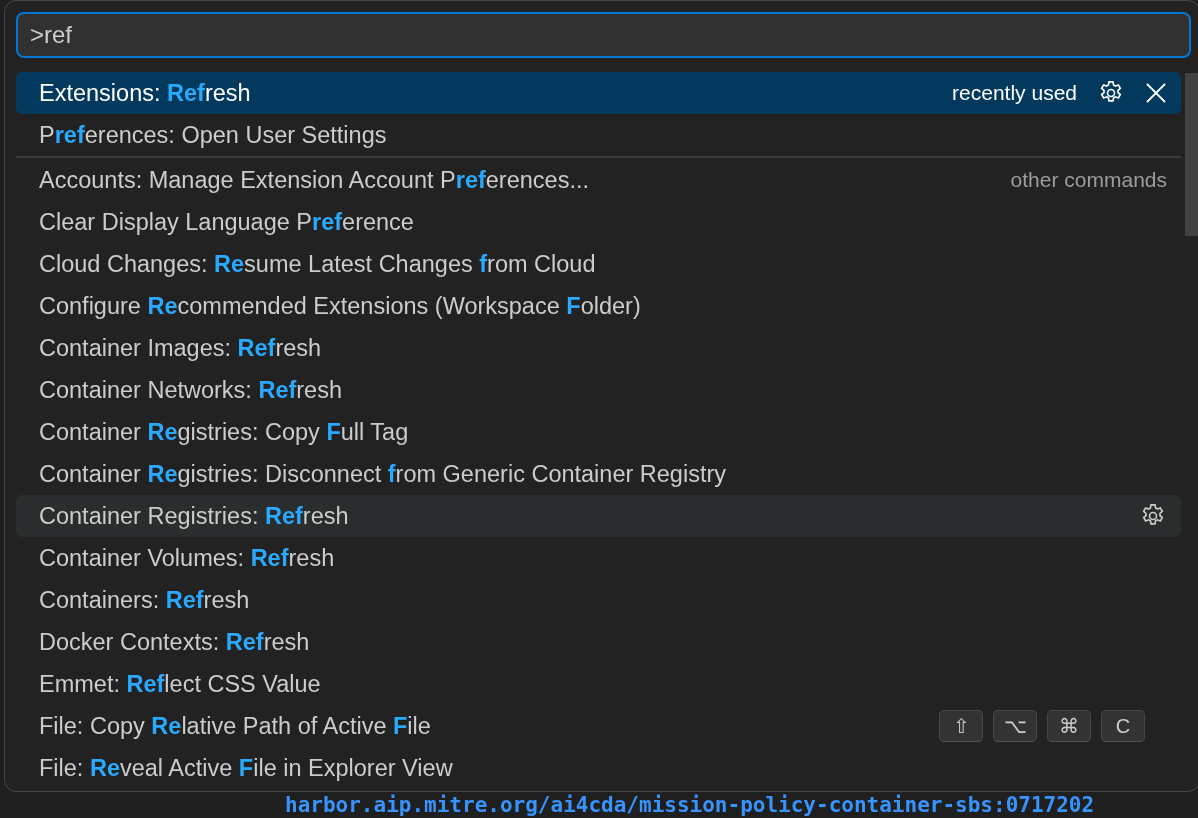  Describe the element at coordinates (598, 264) in the screenshot. I see `command-item: Cloud Changes: Resume Latest Changes from Cloud` at that location.